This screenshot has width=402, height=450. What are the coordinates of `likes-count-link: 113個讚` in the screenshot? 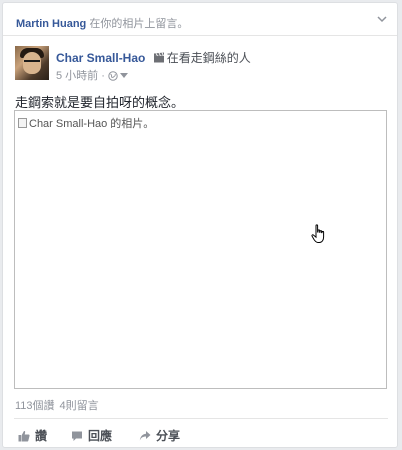 It's located at (35, 406).